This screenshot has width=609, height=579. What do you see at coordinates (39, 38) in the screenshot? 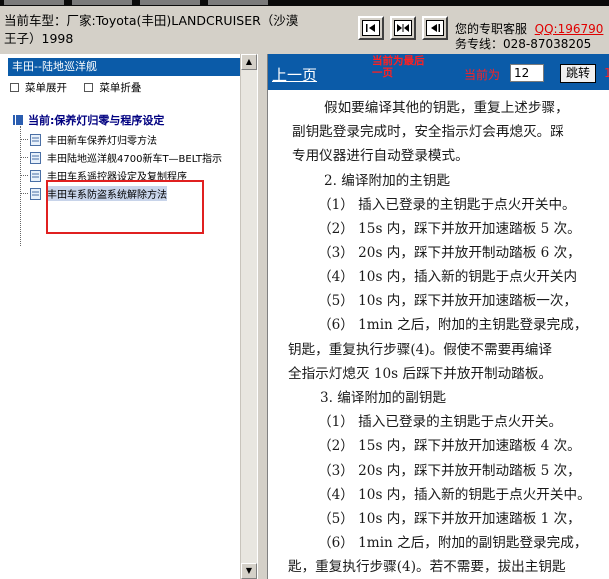
I see `current-vehicle-line2: 王子）1998` at bounding box center [39, 38].